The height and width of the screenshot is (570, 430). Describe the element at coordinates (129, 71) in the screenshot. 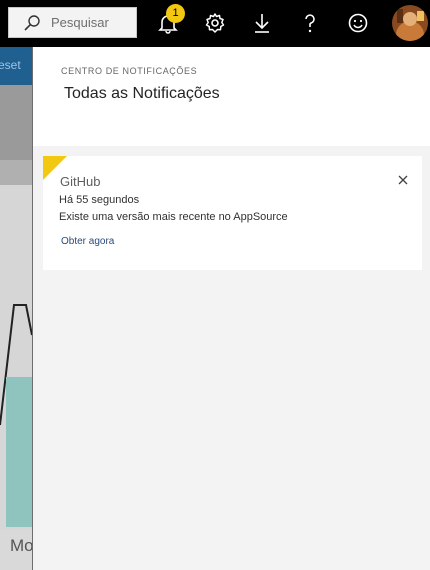

I see `panel-label: CENTRO DE NOTIFICAÇÕES` at that location.